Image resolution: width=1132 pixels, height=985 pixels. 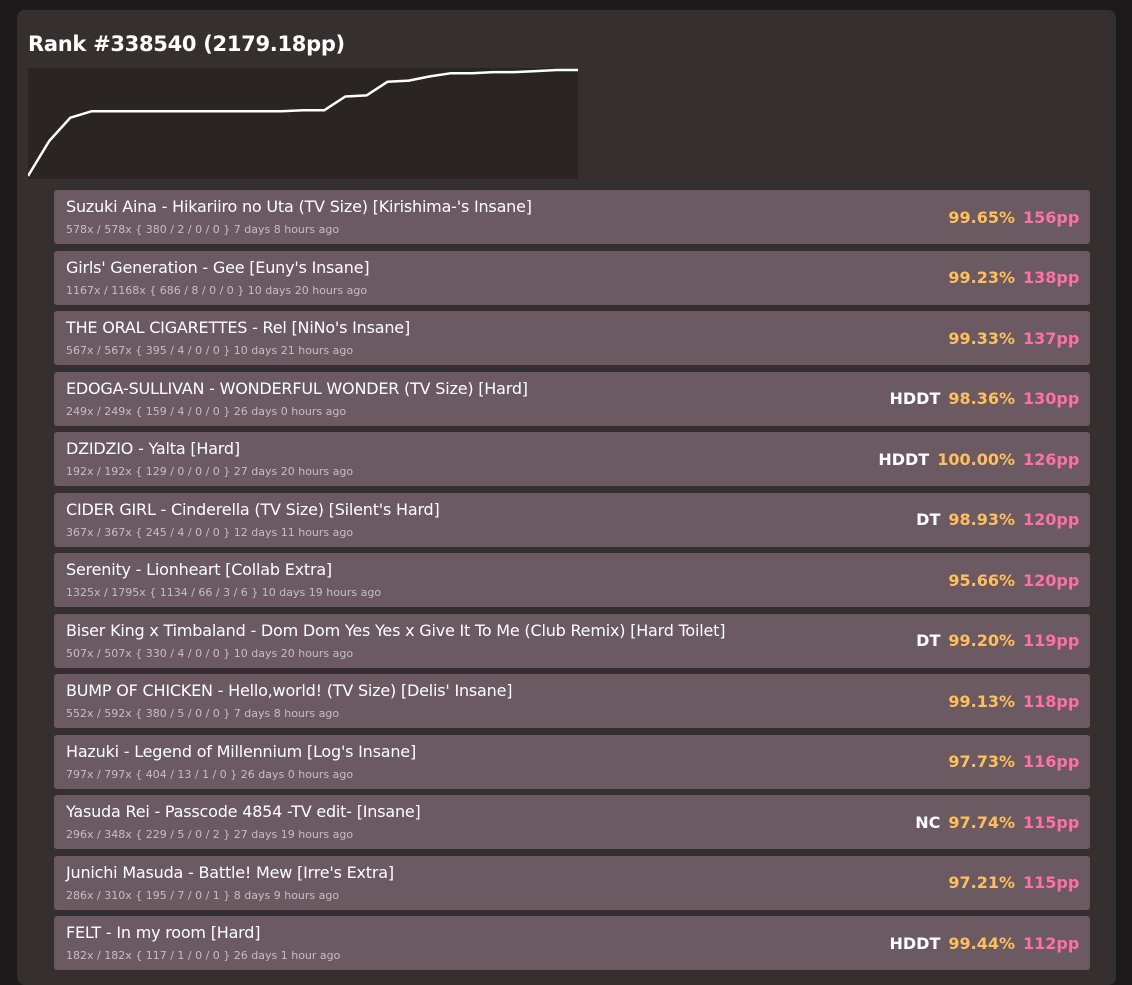 What do you see at coordinates (981, 277) in the screenshot?
I see `accuracy-value: 99.23%` at bounding box center [981, 277].